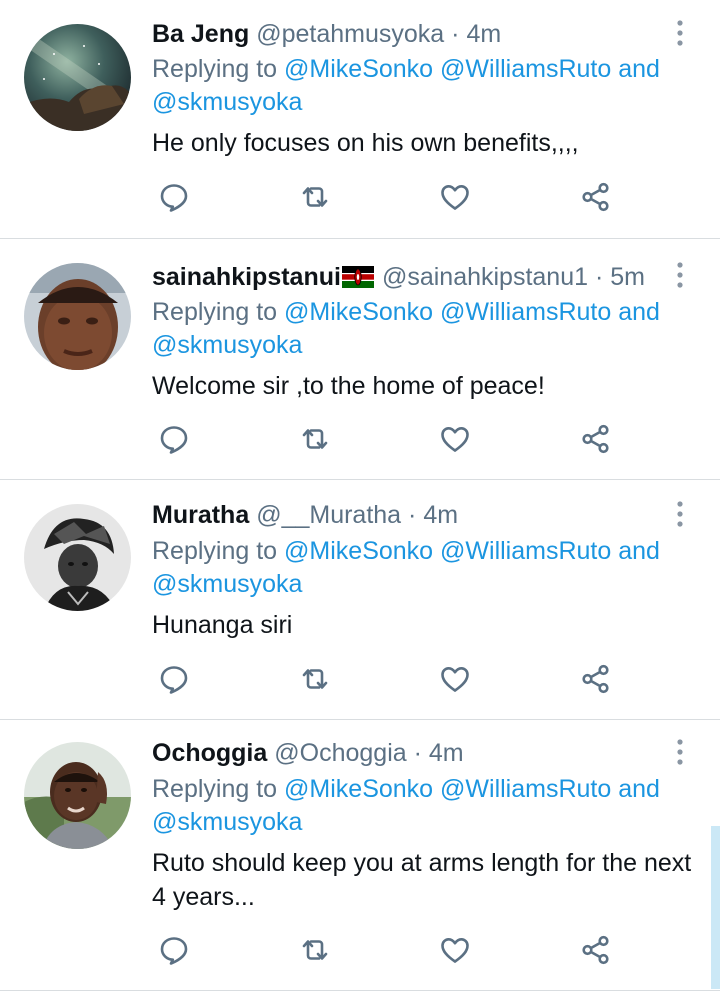 The height and width of the screenshot is (997, 720). Describe the element at coordinates (365, 143) in the screenshot. I see `tweet-text: He only focuses on his own benefits,,,,` at that location.